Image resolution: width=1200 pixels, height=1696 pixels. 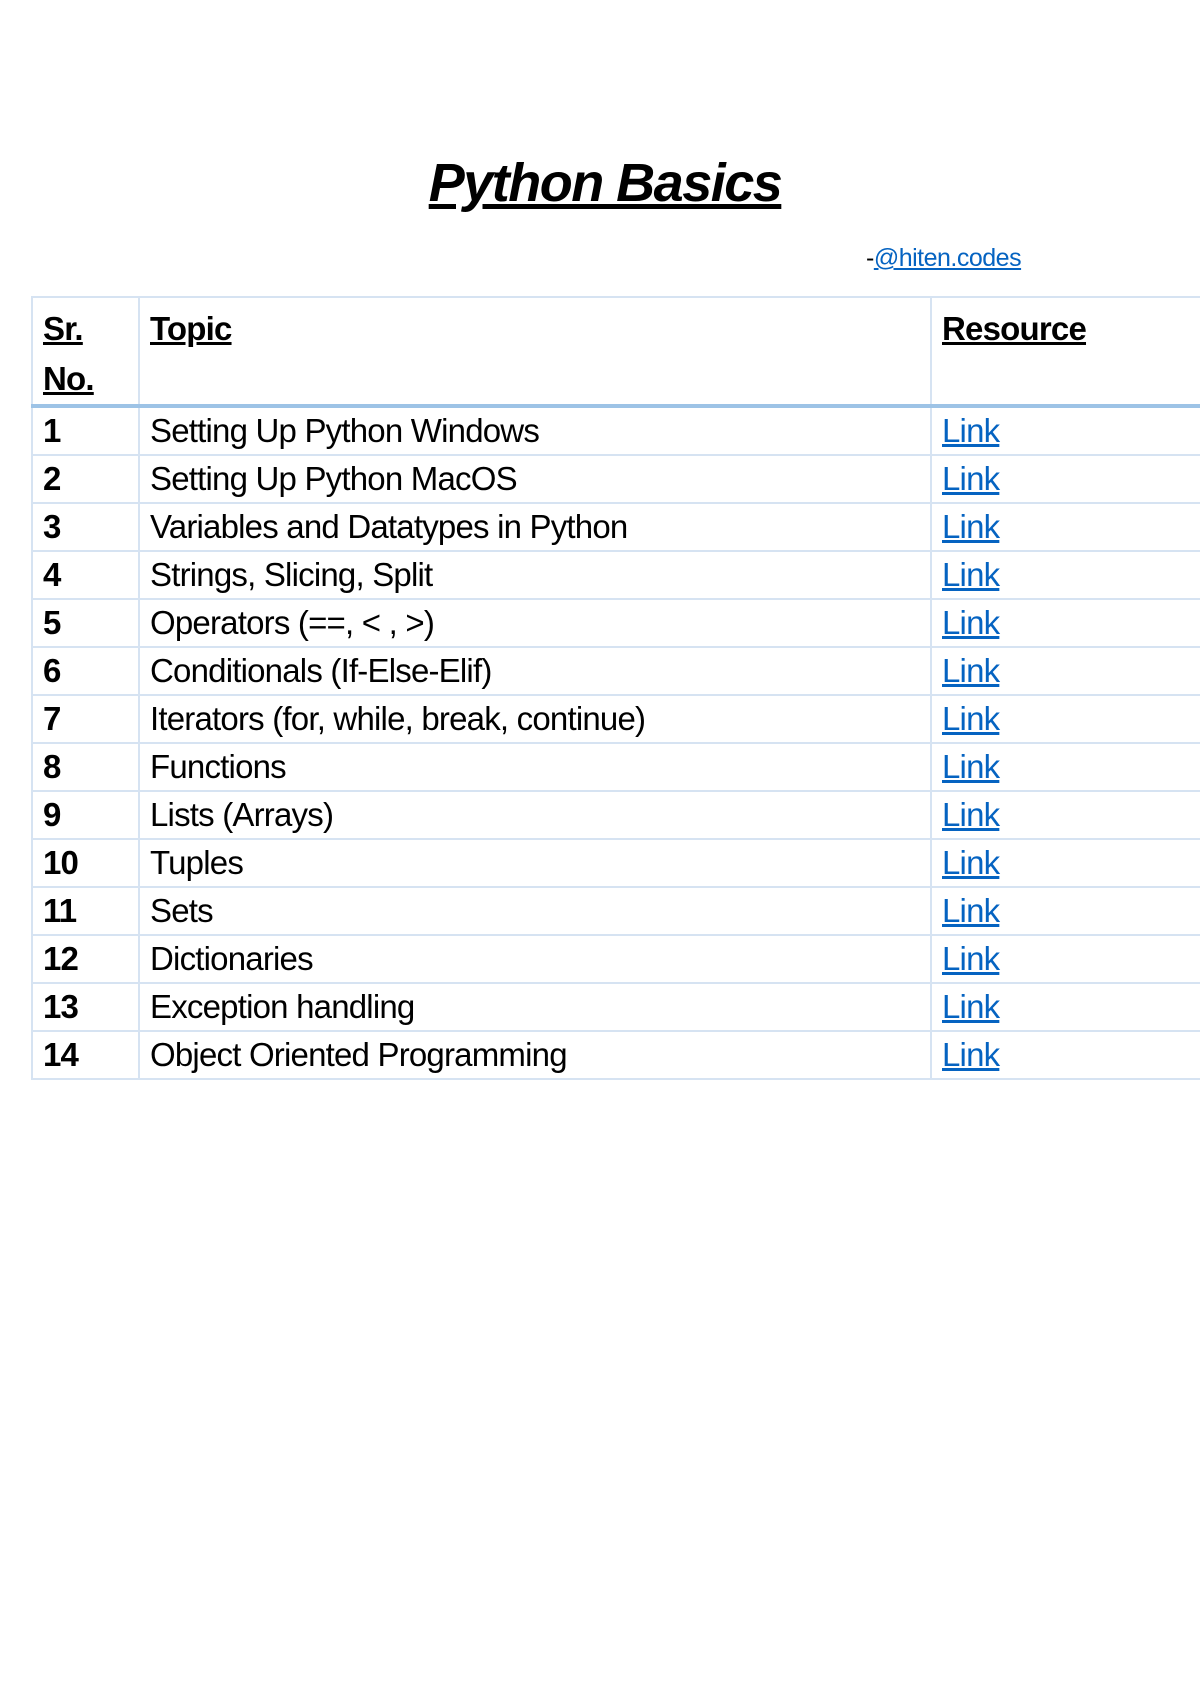 I want to click on row-topic: Setting Up Python MacOS, so click(x=535, y=479).